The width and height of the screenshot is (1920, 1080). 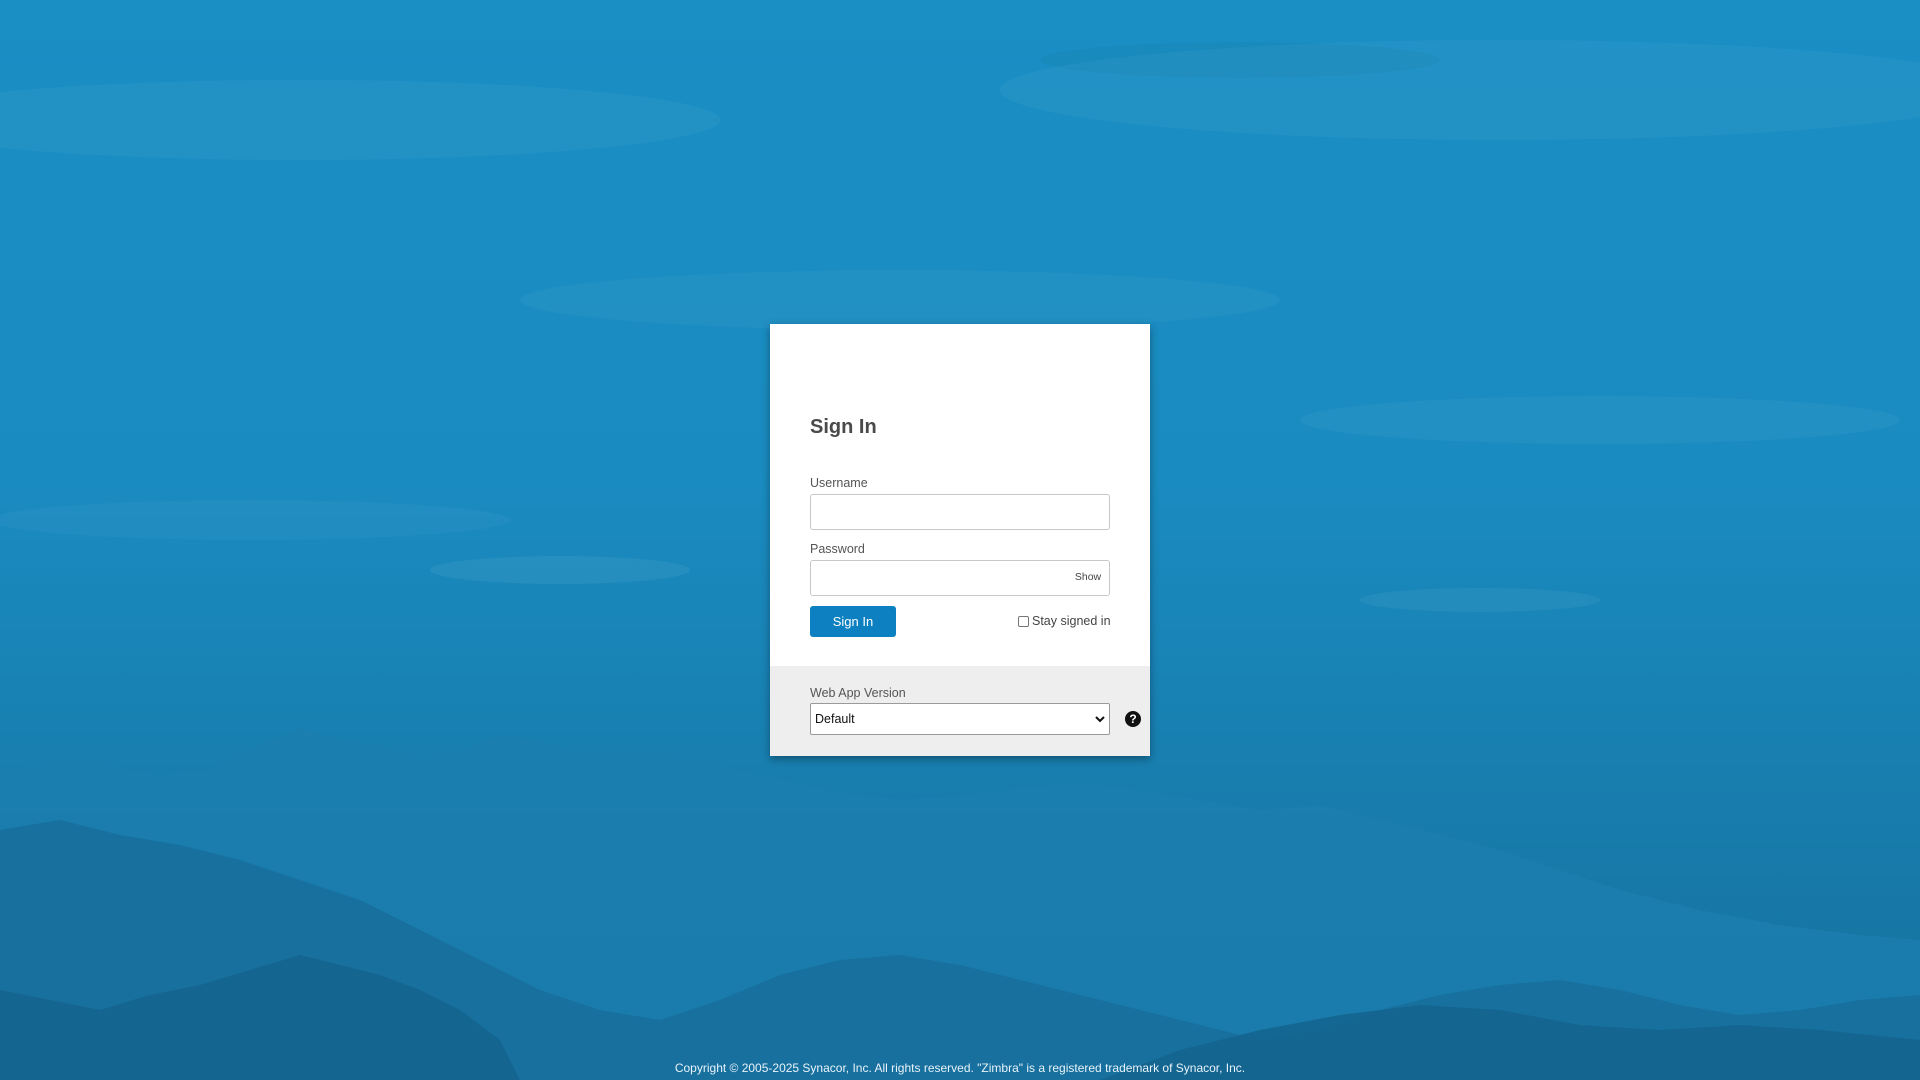 What do you see at coordinates (1100, 719) in the screenshot?
I see `chevron-down-icon` at bounding box center [1100, 719].